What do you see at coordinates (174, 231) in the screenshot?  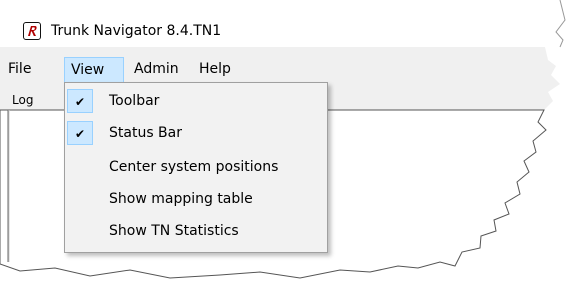 I see `menu-item-label: Show TN Statistics` at bounding box center [174, 231].